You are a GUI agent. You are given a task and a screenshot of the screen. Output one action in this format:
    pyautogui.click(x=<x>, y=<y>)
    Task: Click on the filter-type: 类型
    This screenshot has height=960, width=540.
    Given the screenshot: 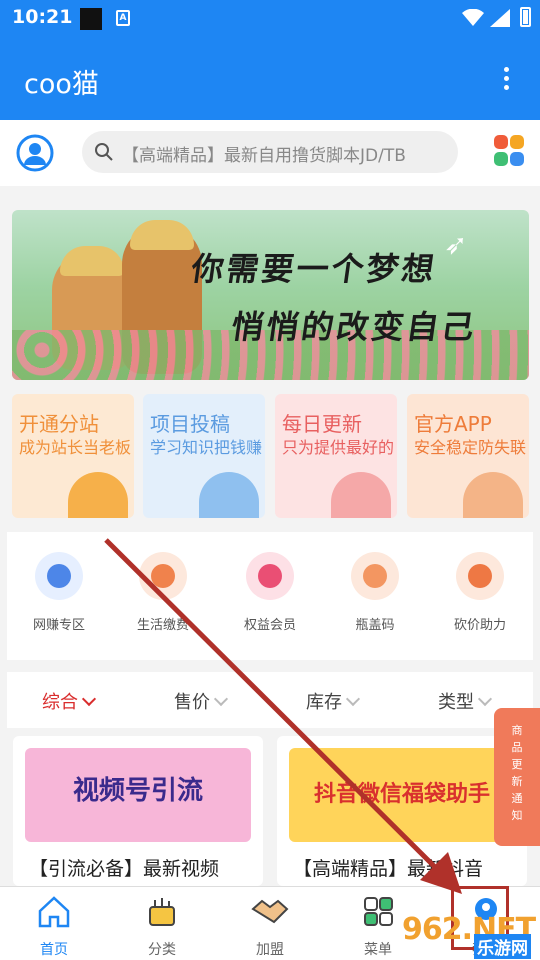 What is the action you would take?
    pyautogui.click(x=465, y=701)
    